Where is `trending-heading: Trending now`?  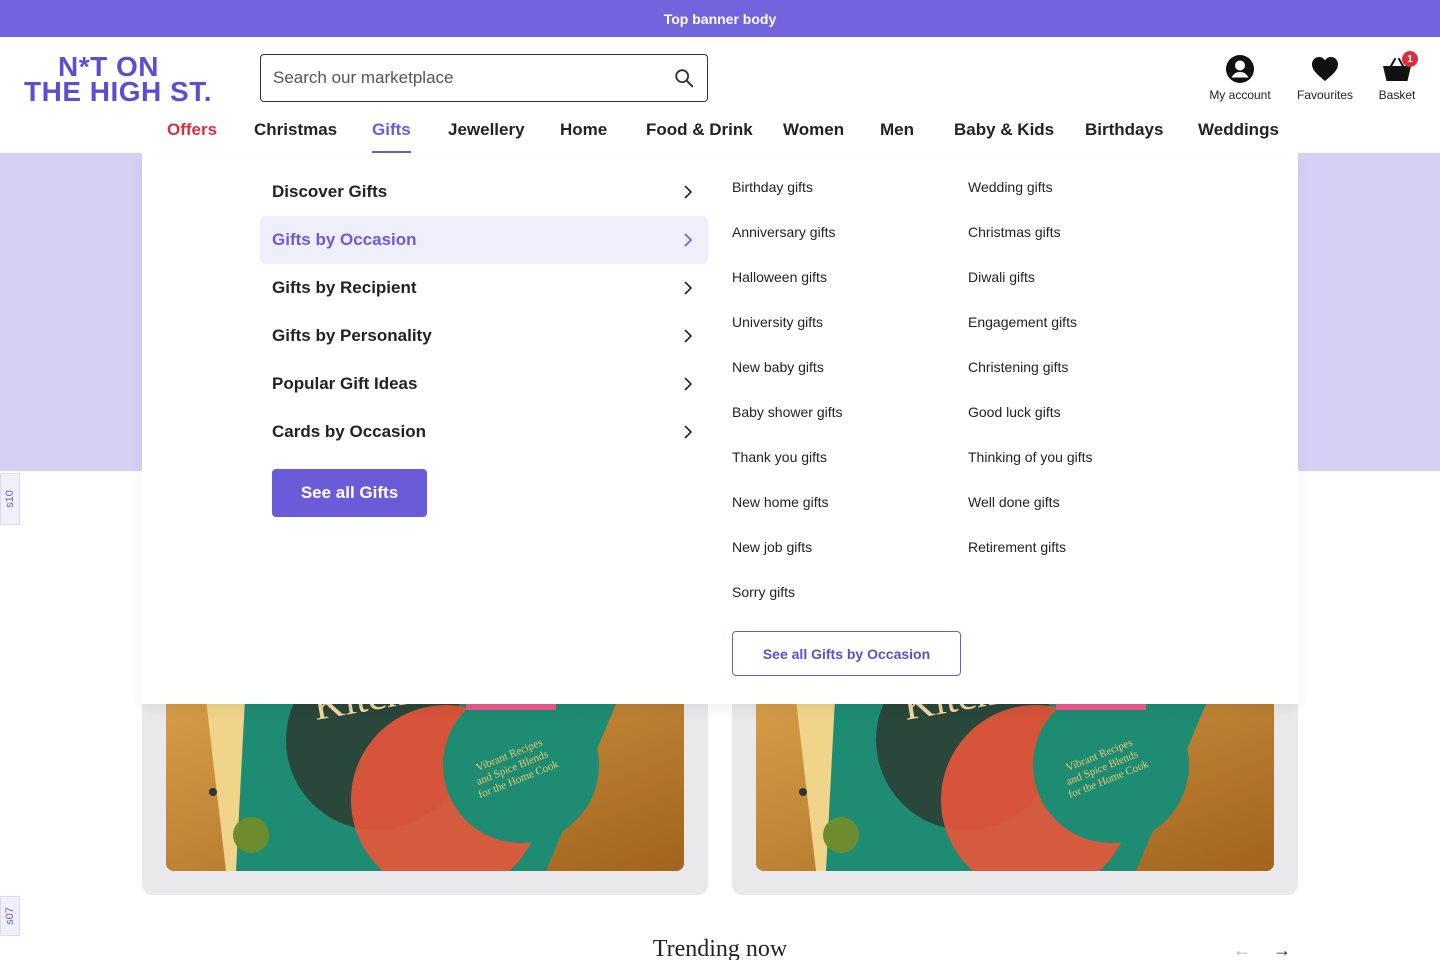 trending-heading: Trending now is located at coordinates (720, 948).